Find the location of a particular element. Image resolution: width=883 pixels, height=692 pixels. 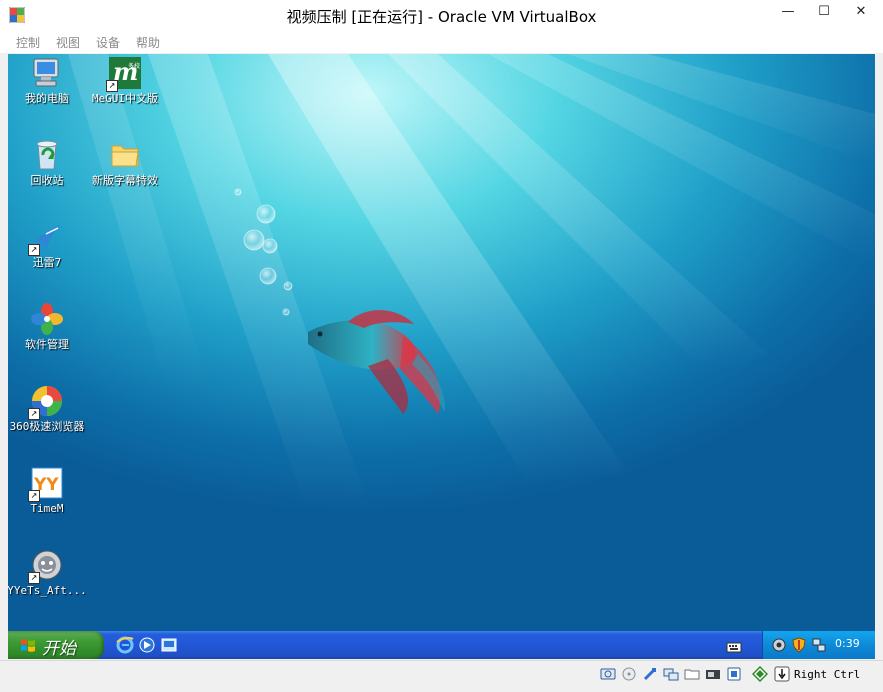

desktop-icon-timem: YY ↗ TimeM is located at coordinates (47, 490).